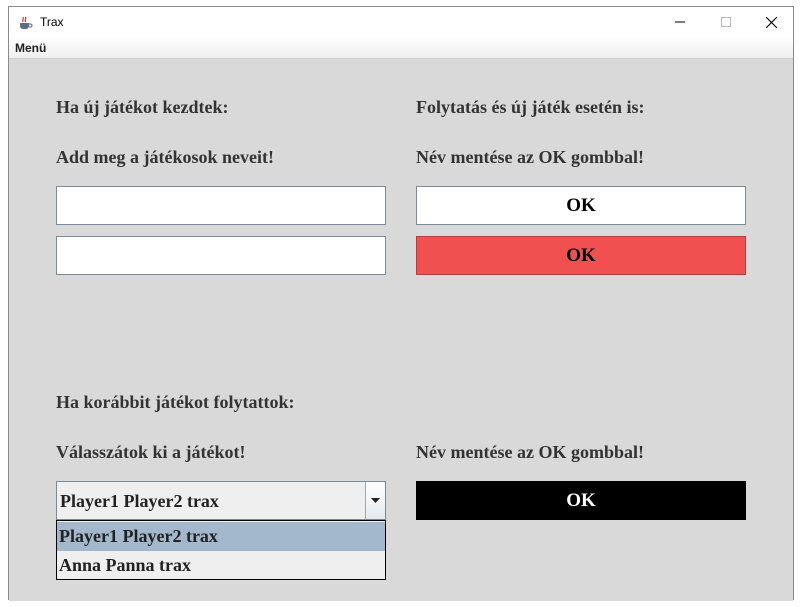 The height and width of the screenshot is (607, 804). What do you see at coordinates (221, 536) in the screenshot?
I see `dropdown-option-selected: Player1 Player2 trax` at bounding box center [221, 536].